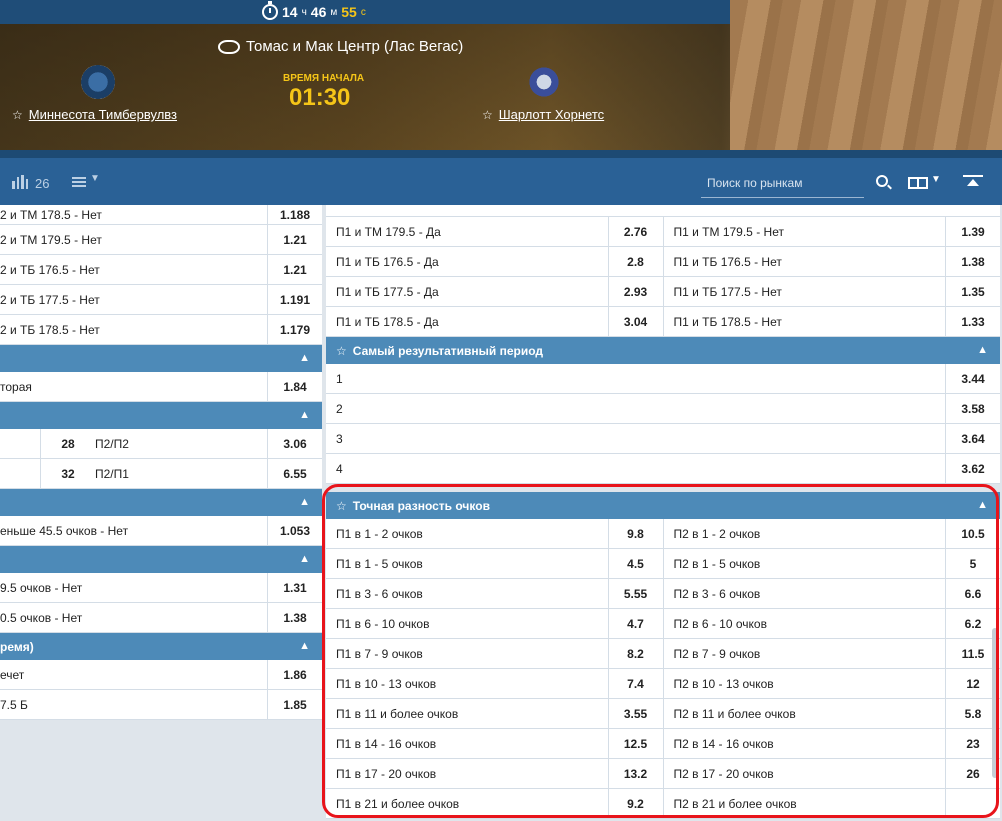 The width and height of the screenshot is (1002, 821). Describe the element at coordinates (294, 386) in the screenshot. I see `odds-value: 1.84` at that location.